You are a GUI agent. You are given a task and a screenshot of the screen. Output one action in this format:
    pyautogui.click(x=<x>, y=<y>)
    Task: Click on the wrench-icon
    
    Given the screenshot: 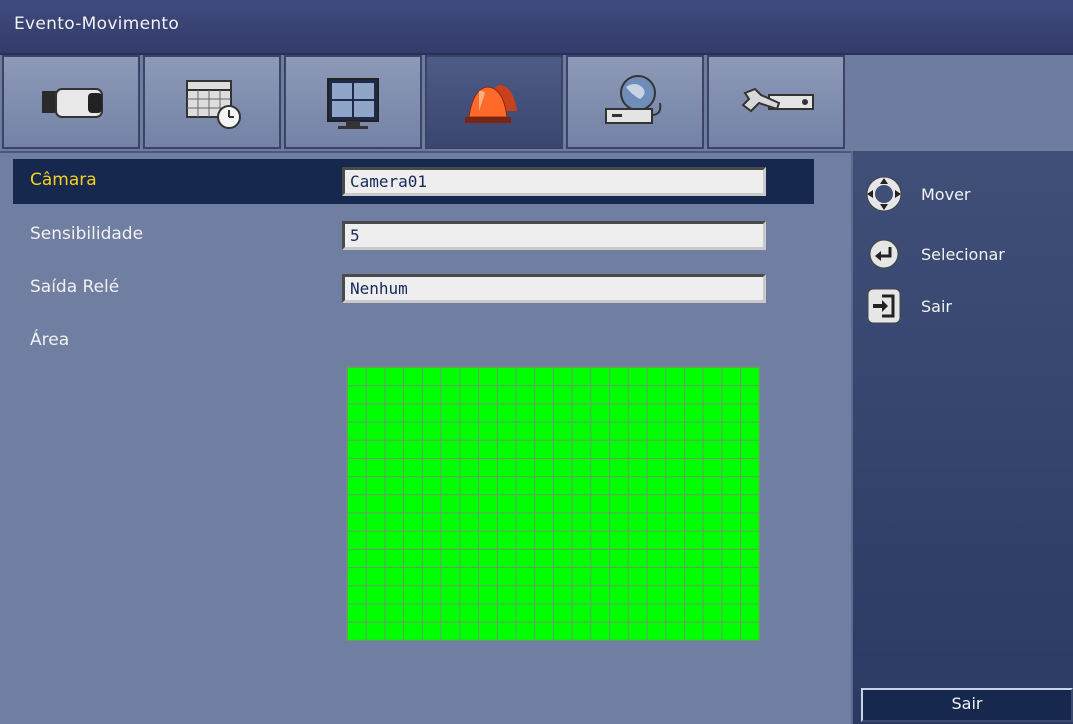 What is the action you would take?
    pyautogui.click(x=777, y=100)
    